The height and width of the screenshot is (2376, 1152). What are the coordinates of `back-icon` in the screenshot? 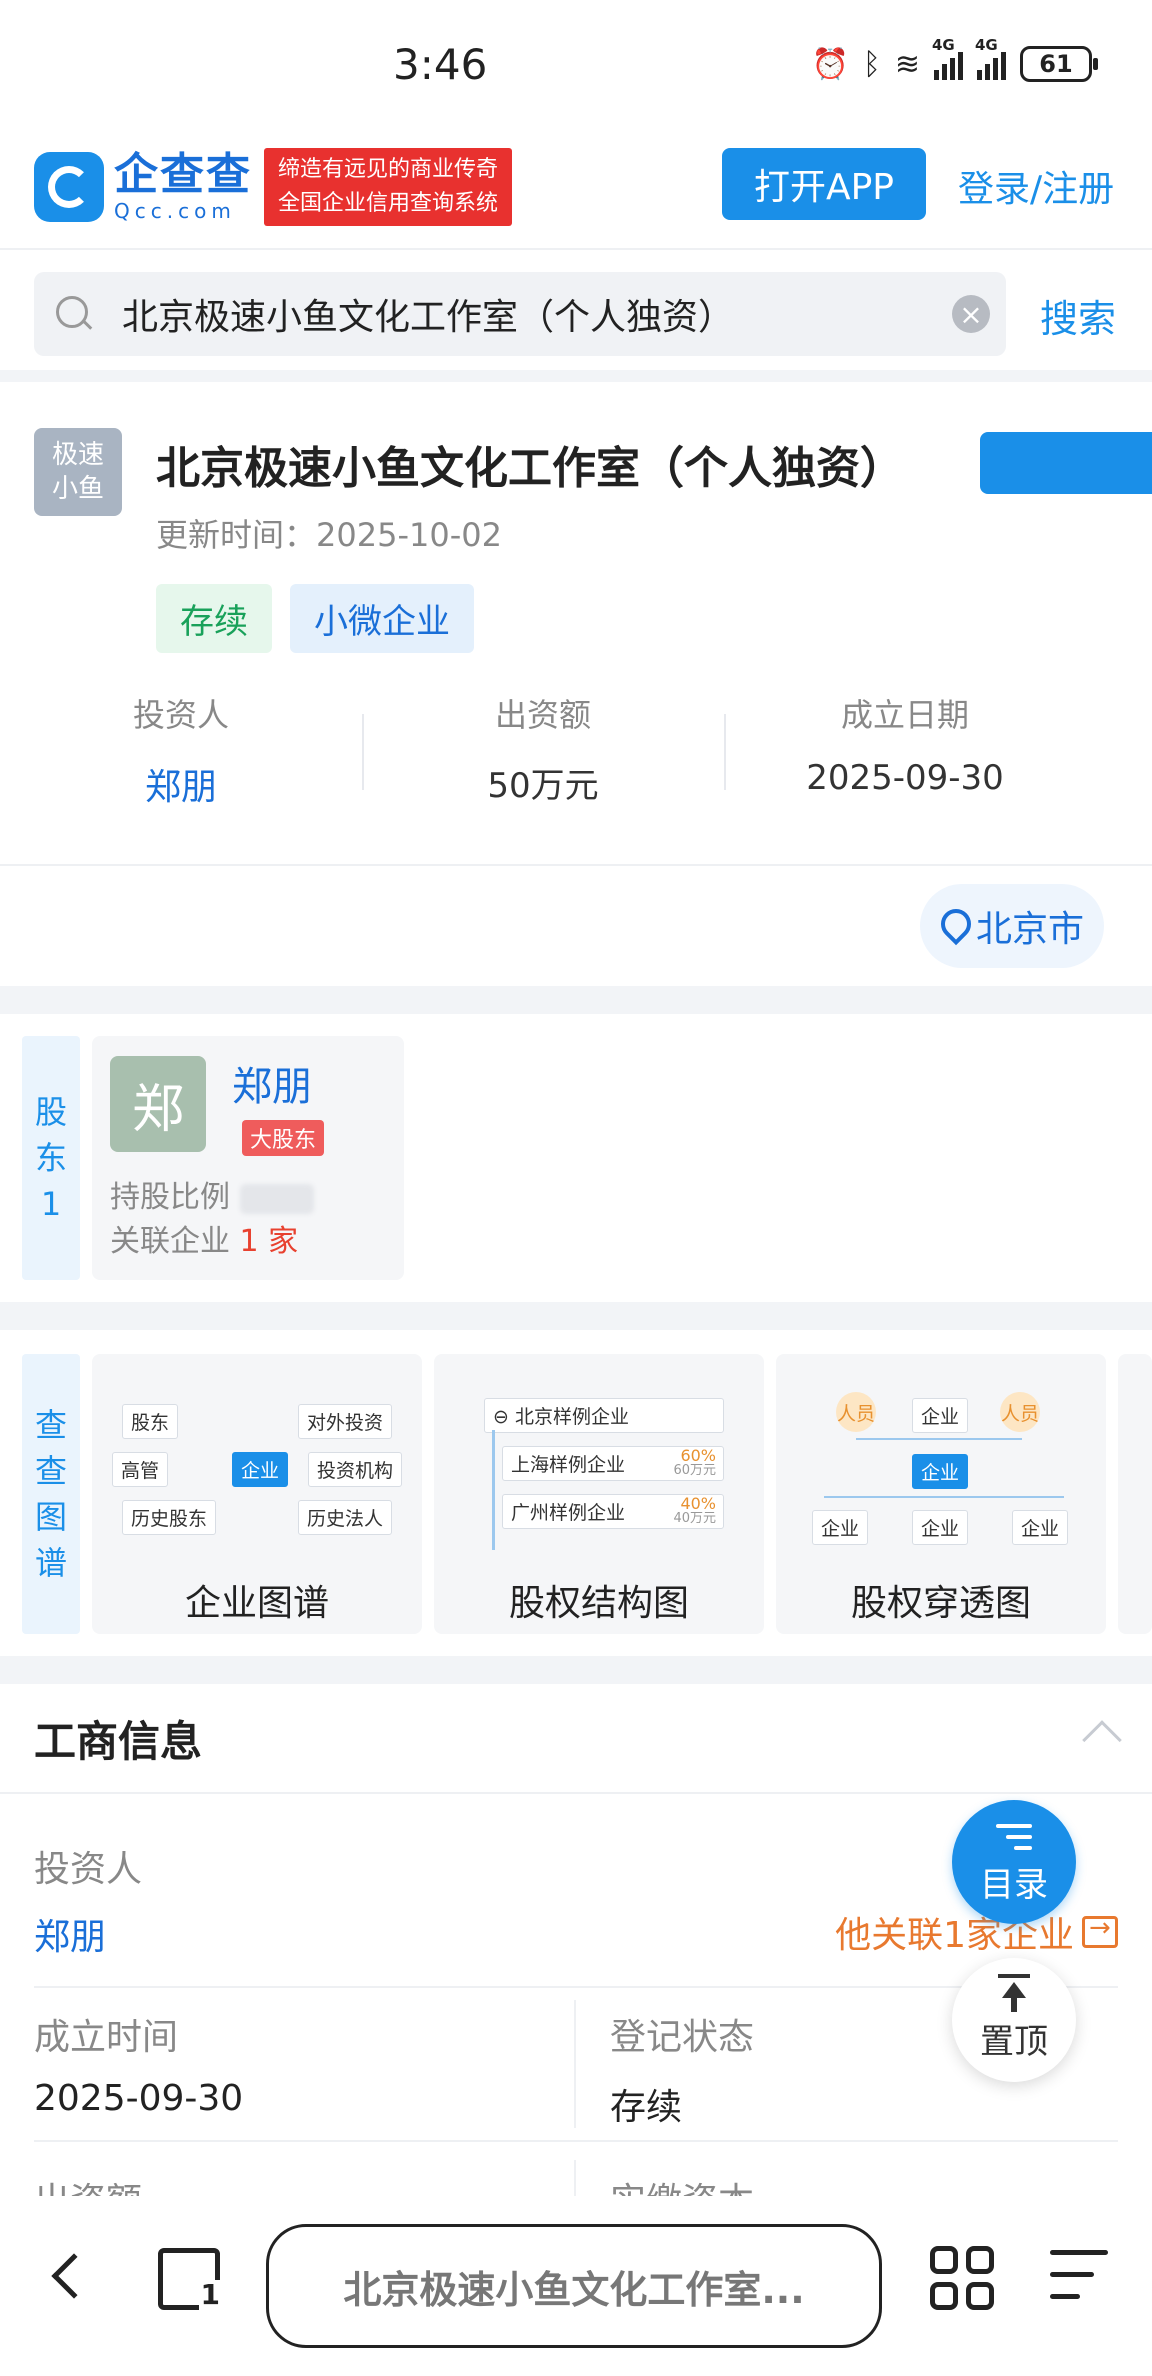 It's located at (74, 2276).